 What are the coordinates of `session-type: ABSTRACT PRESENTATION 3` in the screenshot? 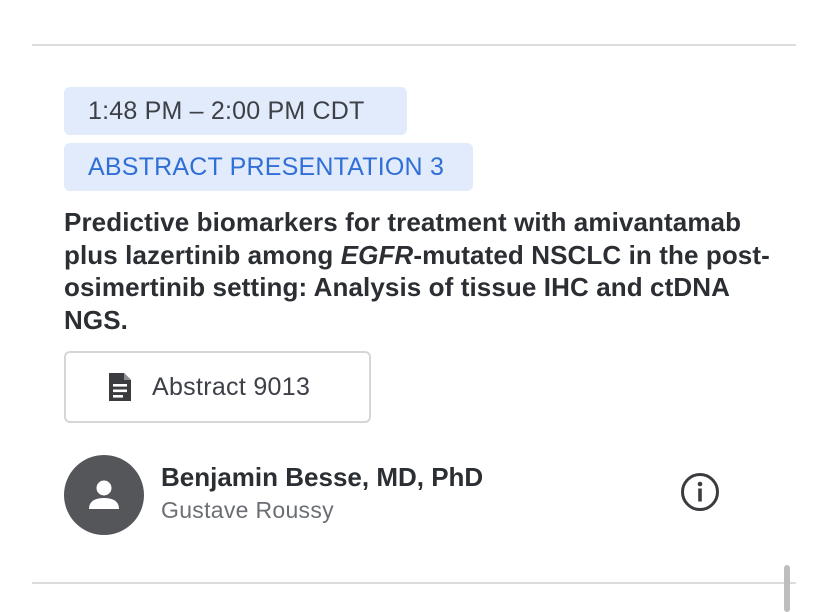 It's located at (266, 166).